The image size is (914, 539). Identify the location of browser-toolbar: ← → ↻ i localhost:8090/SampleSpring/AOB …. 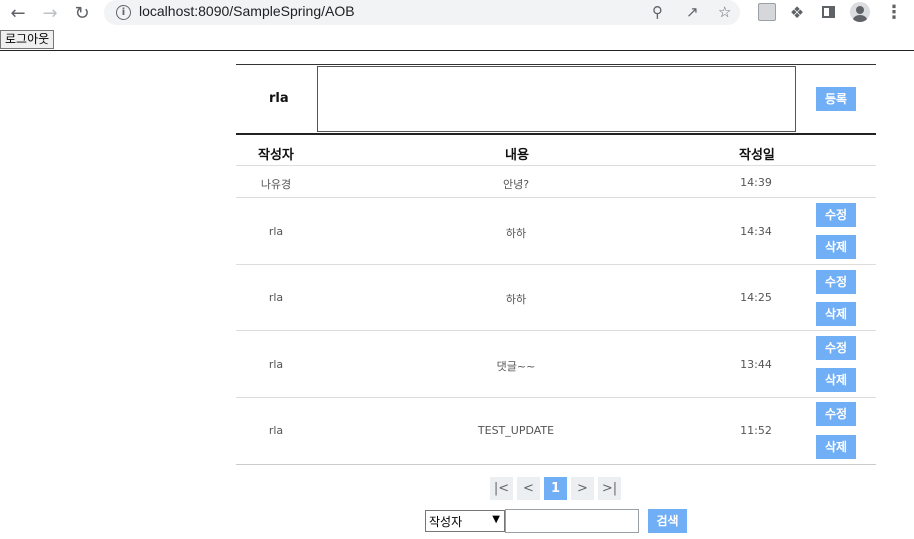
(457, 13).